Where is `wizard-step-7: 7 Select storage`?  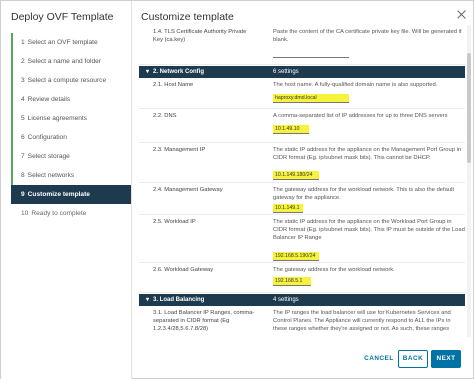 wizard-step-7: 7 Select storage is located at coordinates (71, 156).